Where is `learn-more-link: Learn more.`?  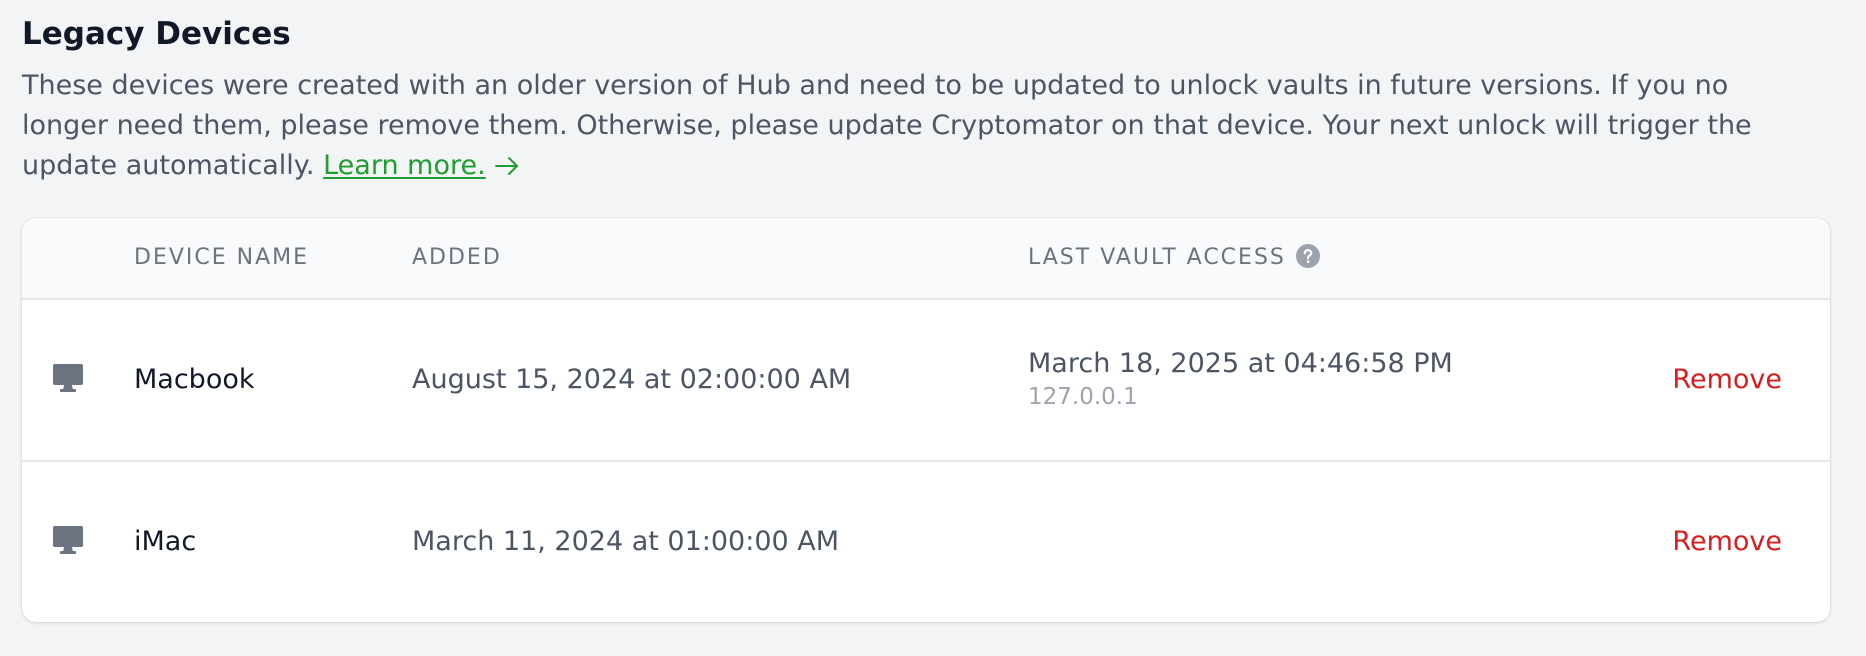
learn-more-link: Learn more. is located at coordinates (404, 165).